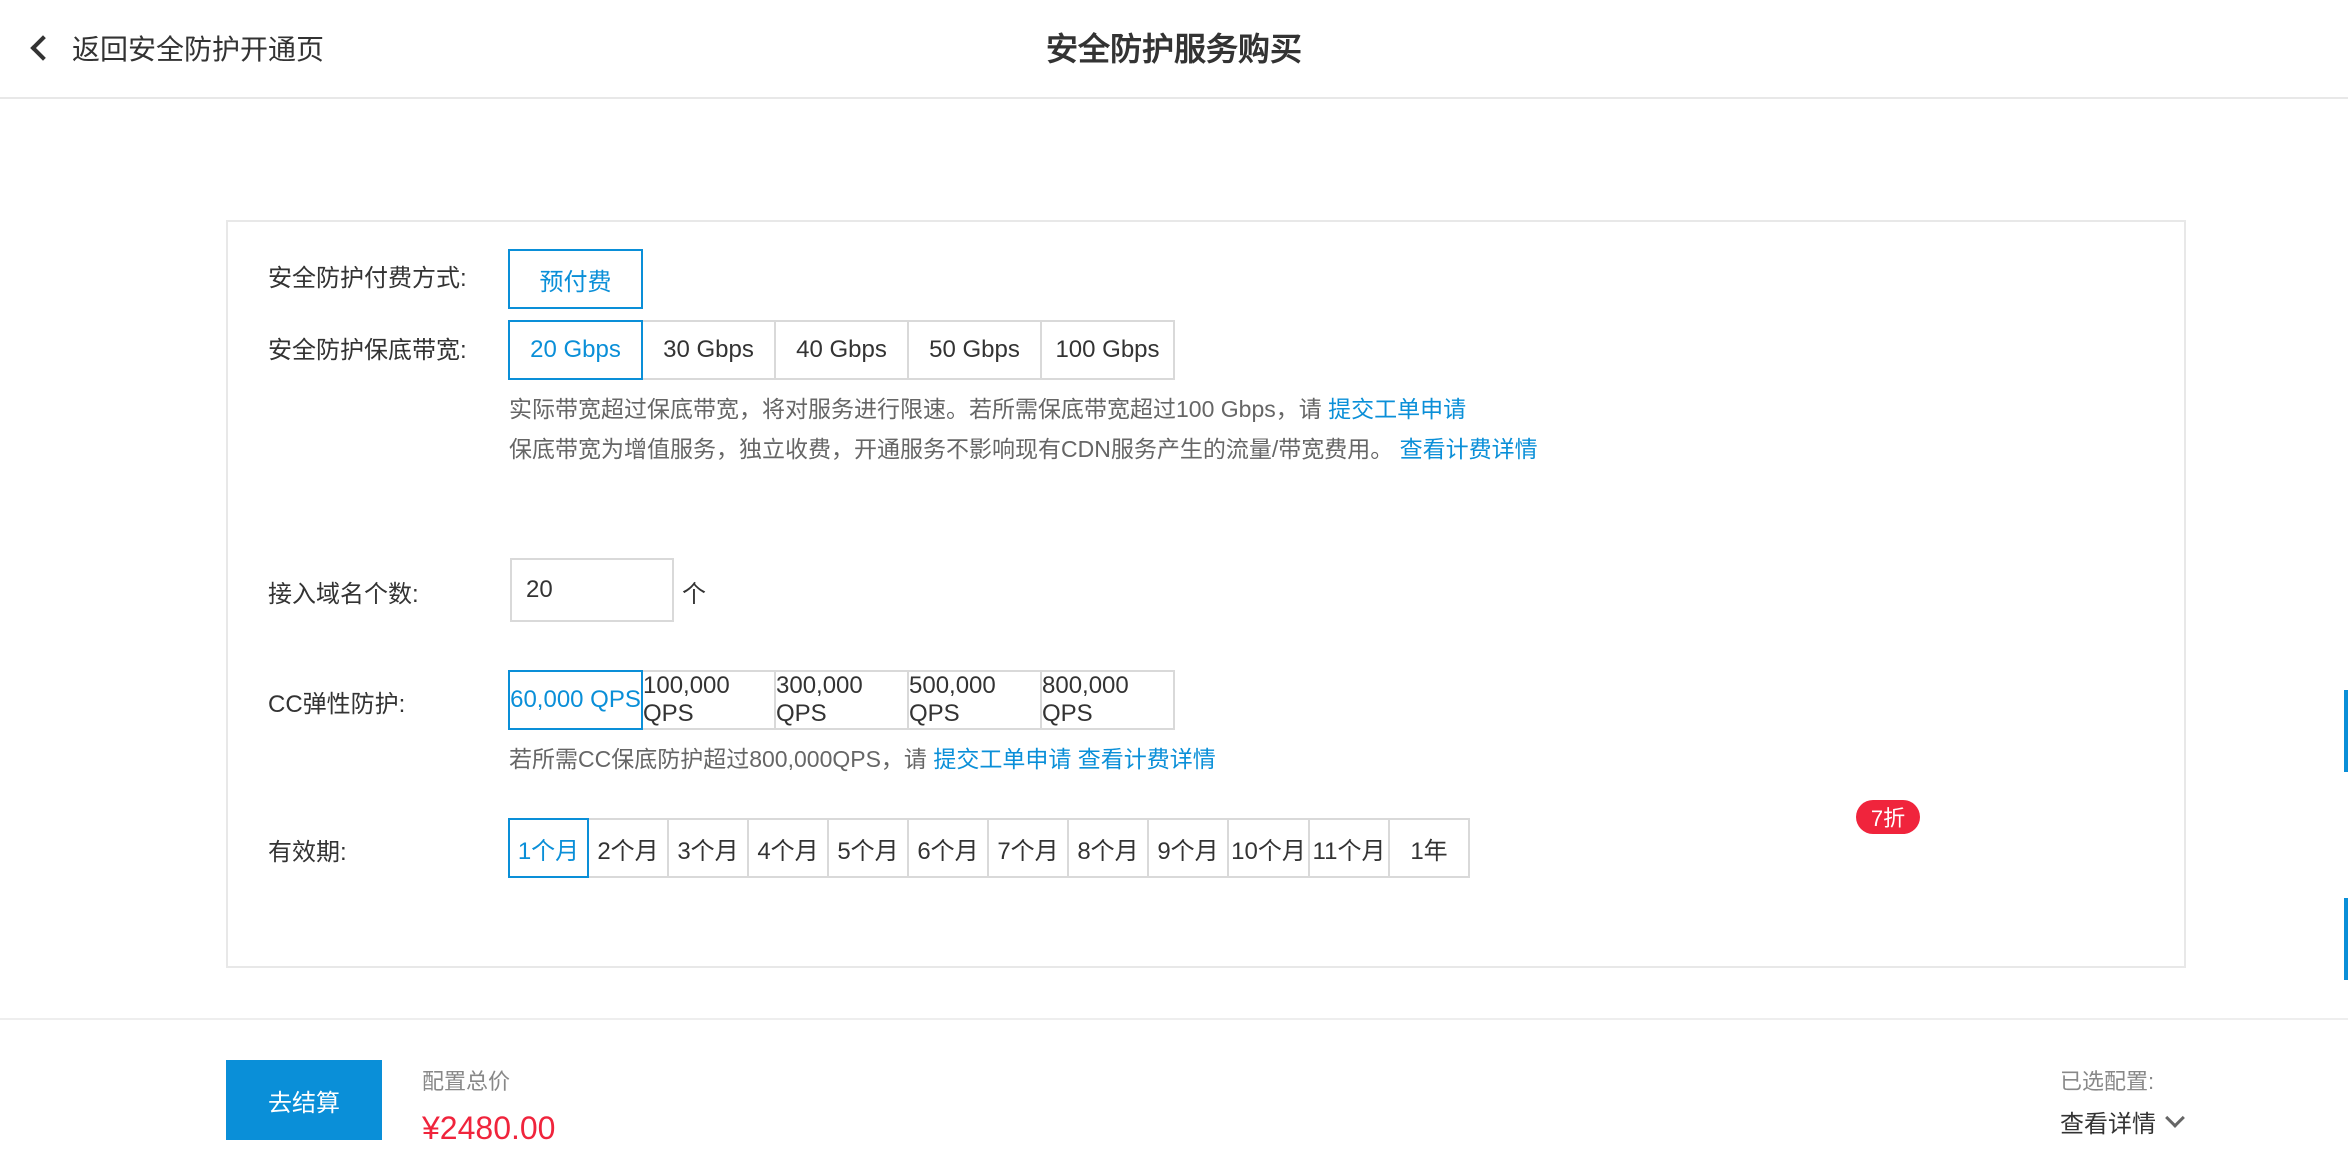 The width and height of the screenshot is (2348, 1162). Describe the element at coordinates (1147, 759) in the screenshot. I see `cc-view-billing-link: 查看计费详情` at that location.